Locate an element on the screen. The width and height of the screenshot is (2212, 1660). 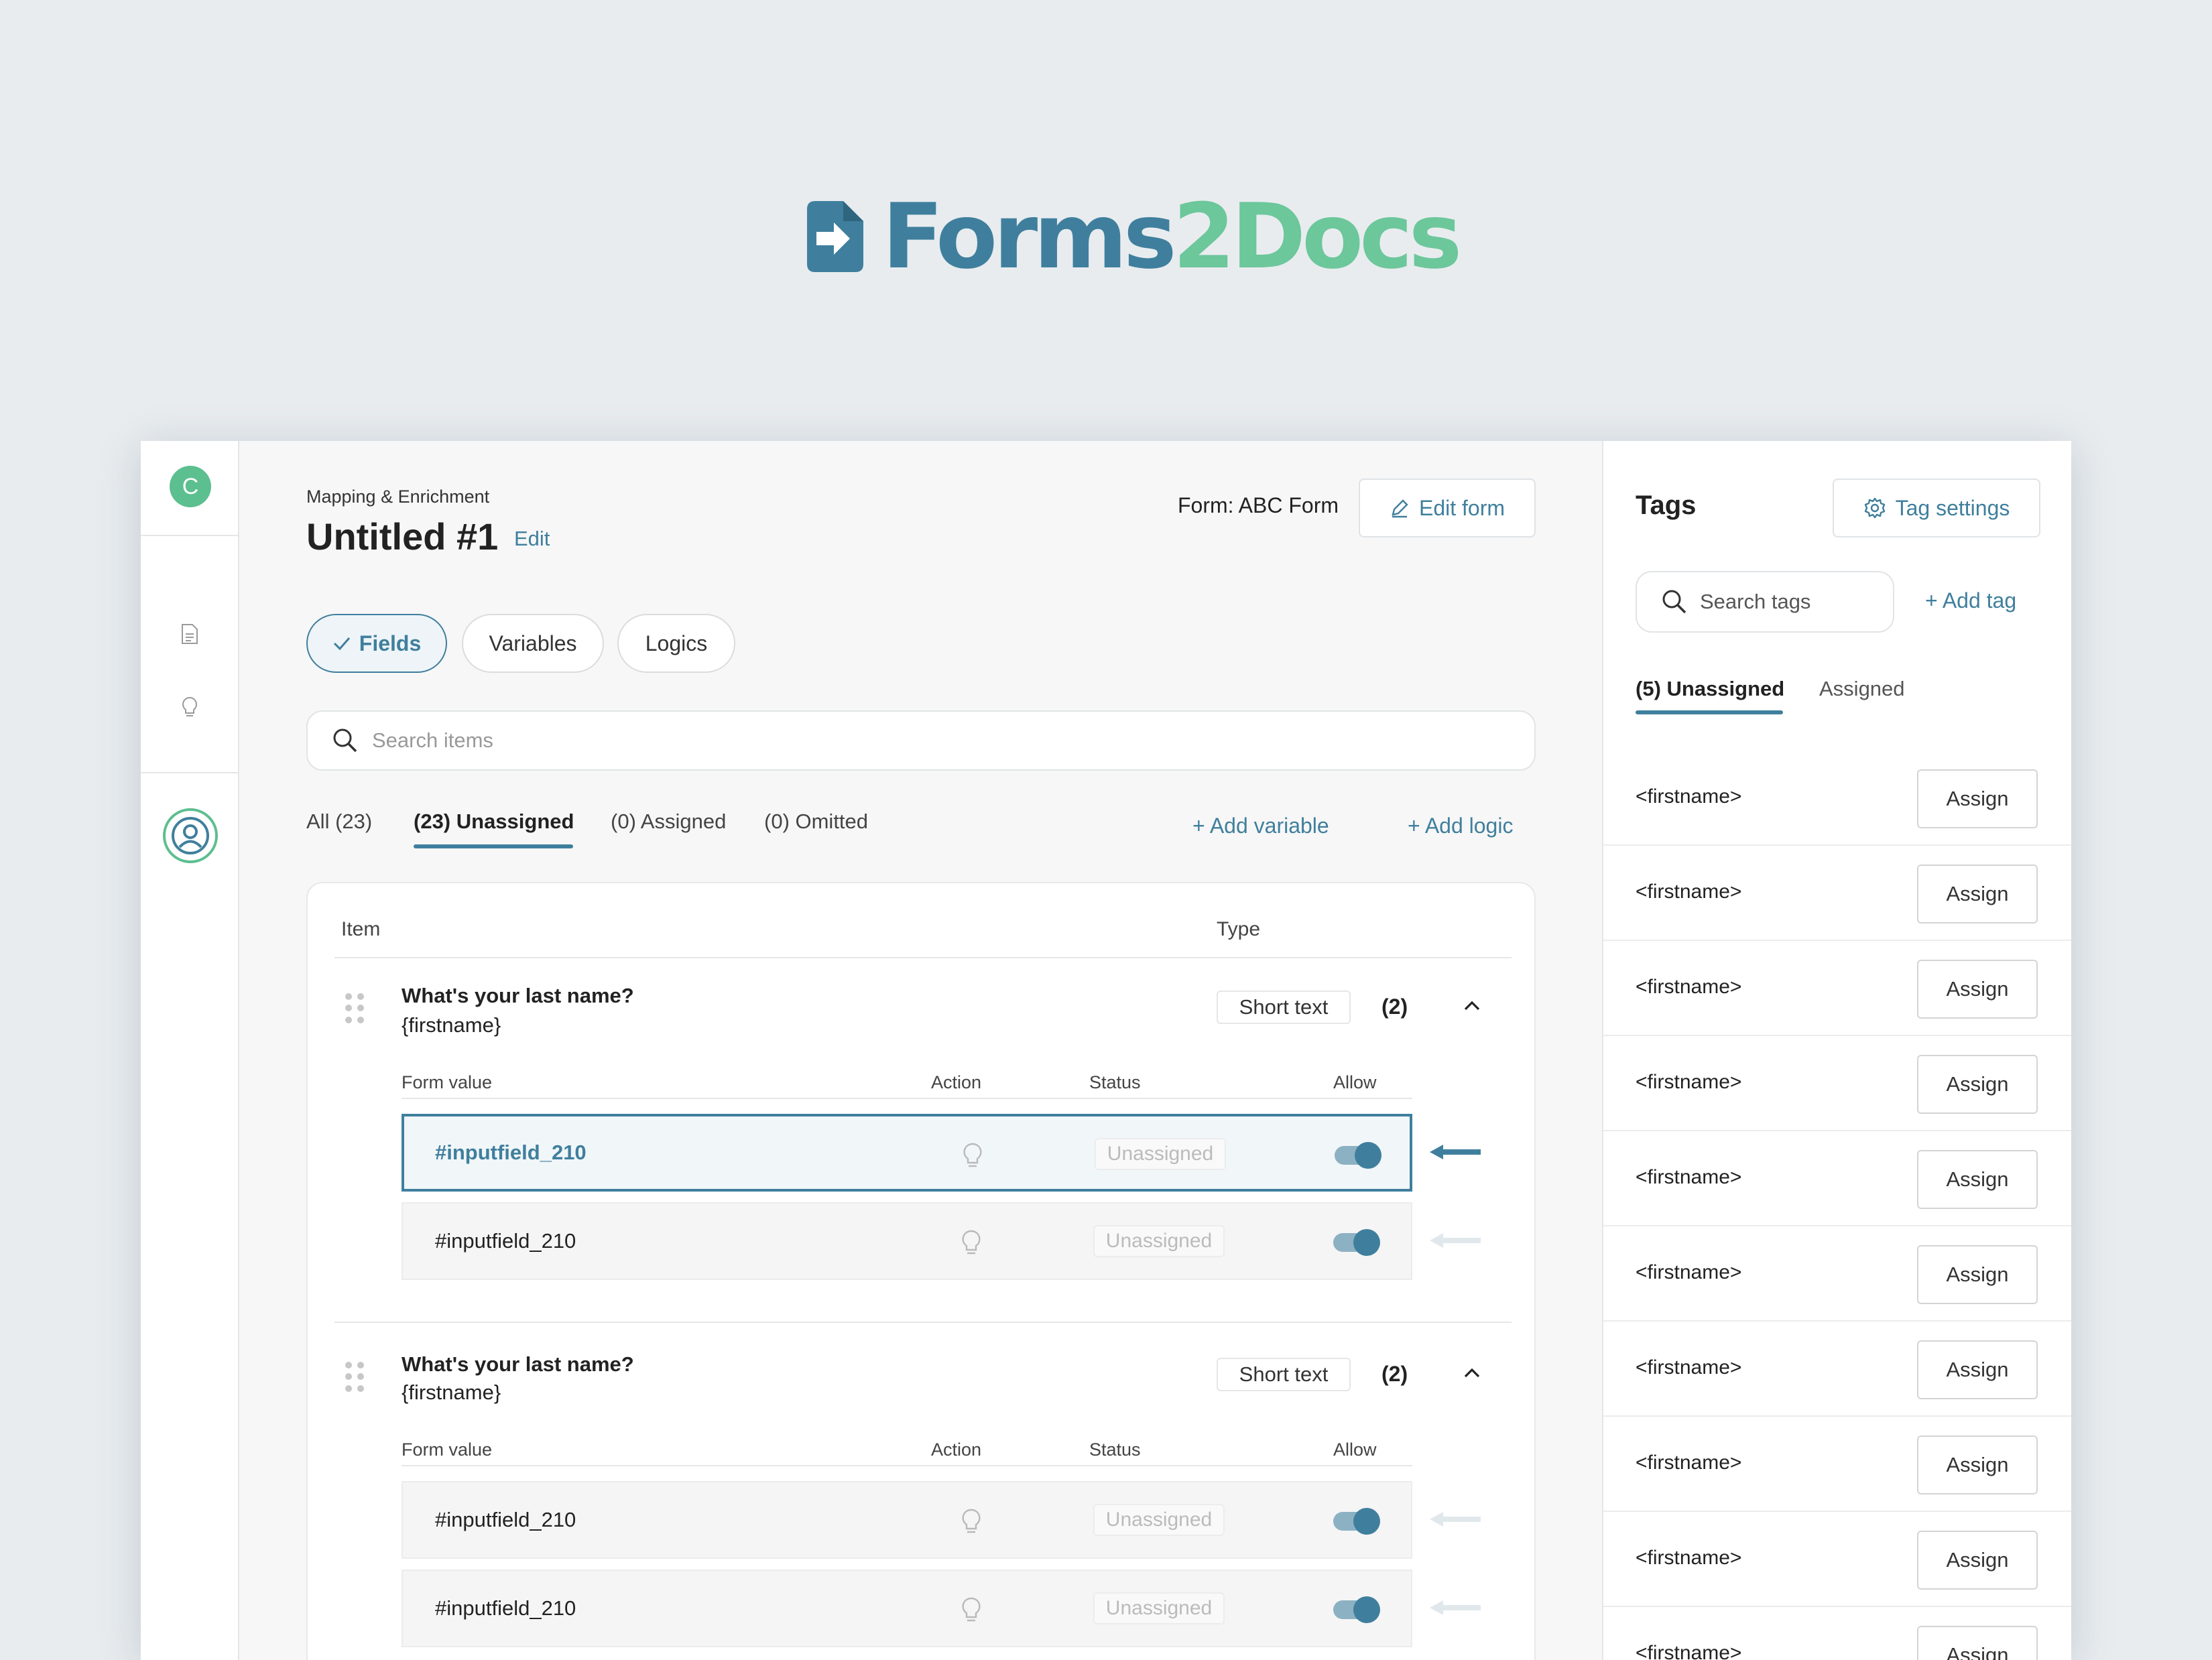
forms2docs-logo-icon is located at coordinates (835, 236).